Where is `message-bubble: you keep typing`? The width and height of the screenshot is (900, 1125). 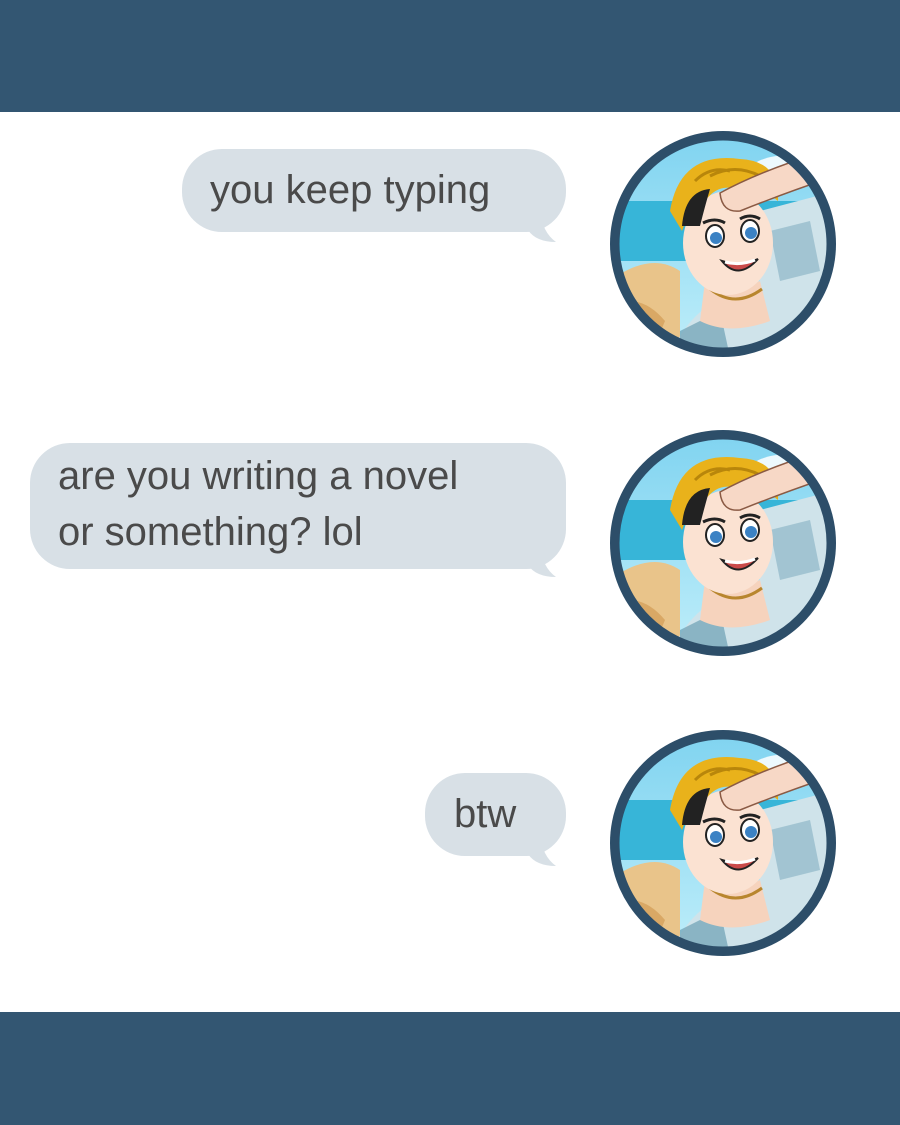
message-bubble: you keep typing is located at coordinates (374, 190).